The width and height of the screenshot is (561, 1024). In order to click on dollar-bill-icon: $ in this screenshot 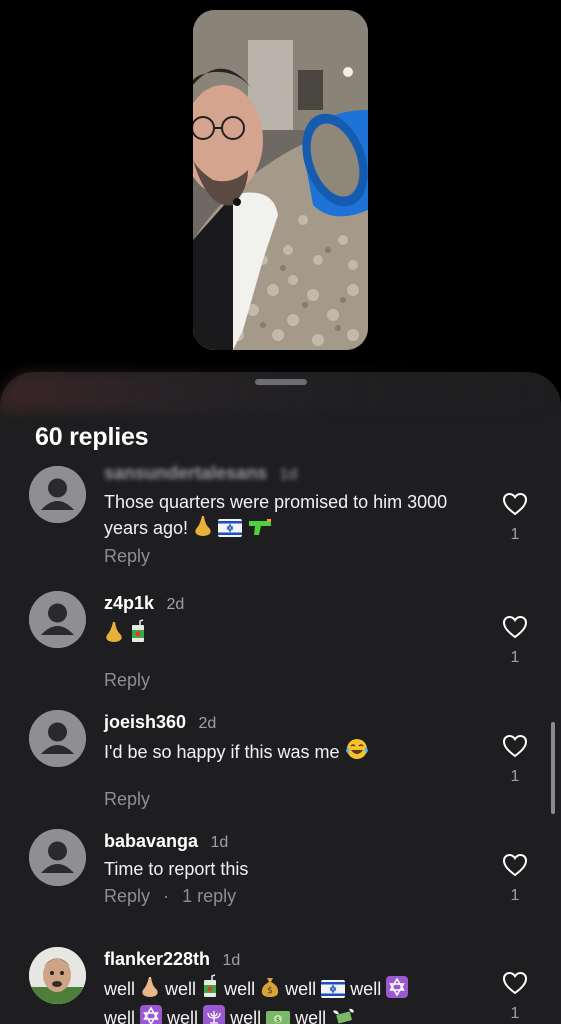, I will do `click(278, 1016)`.